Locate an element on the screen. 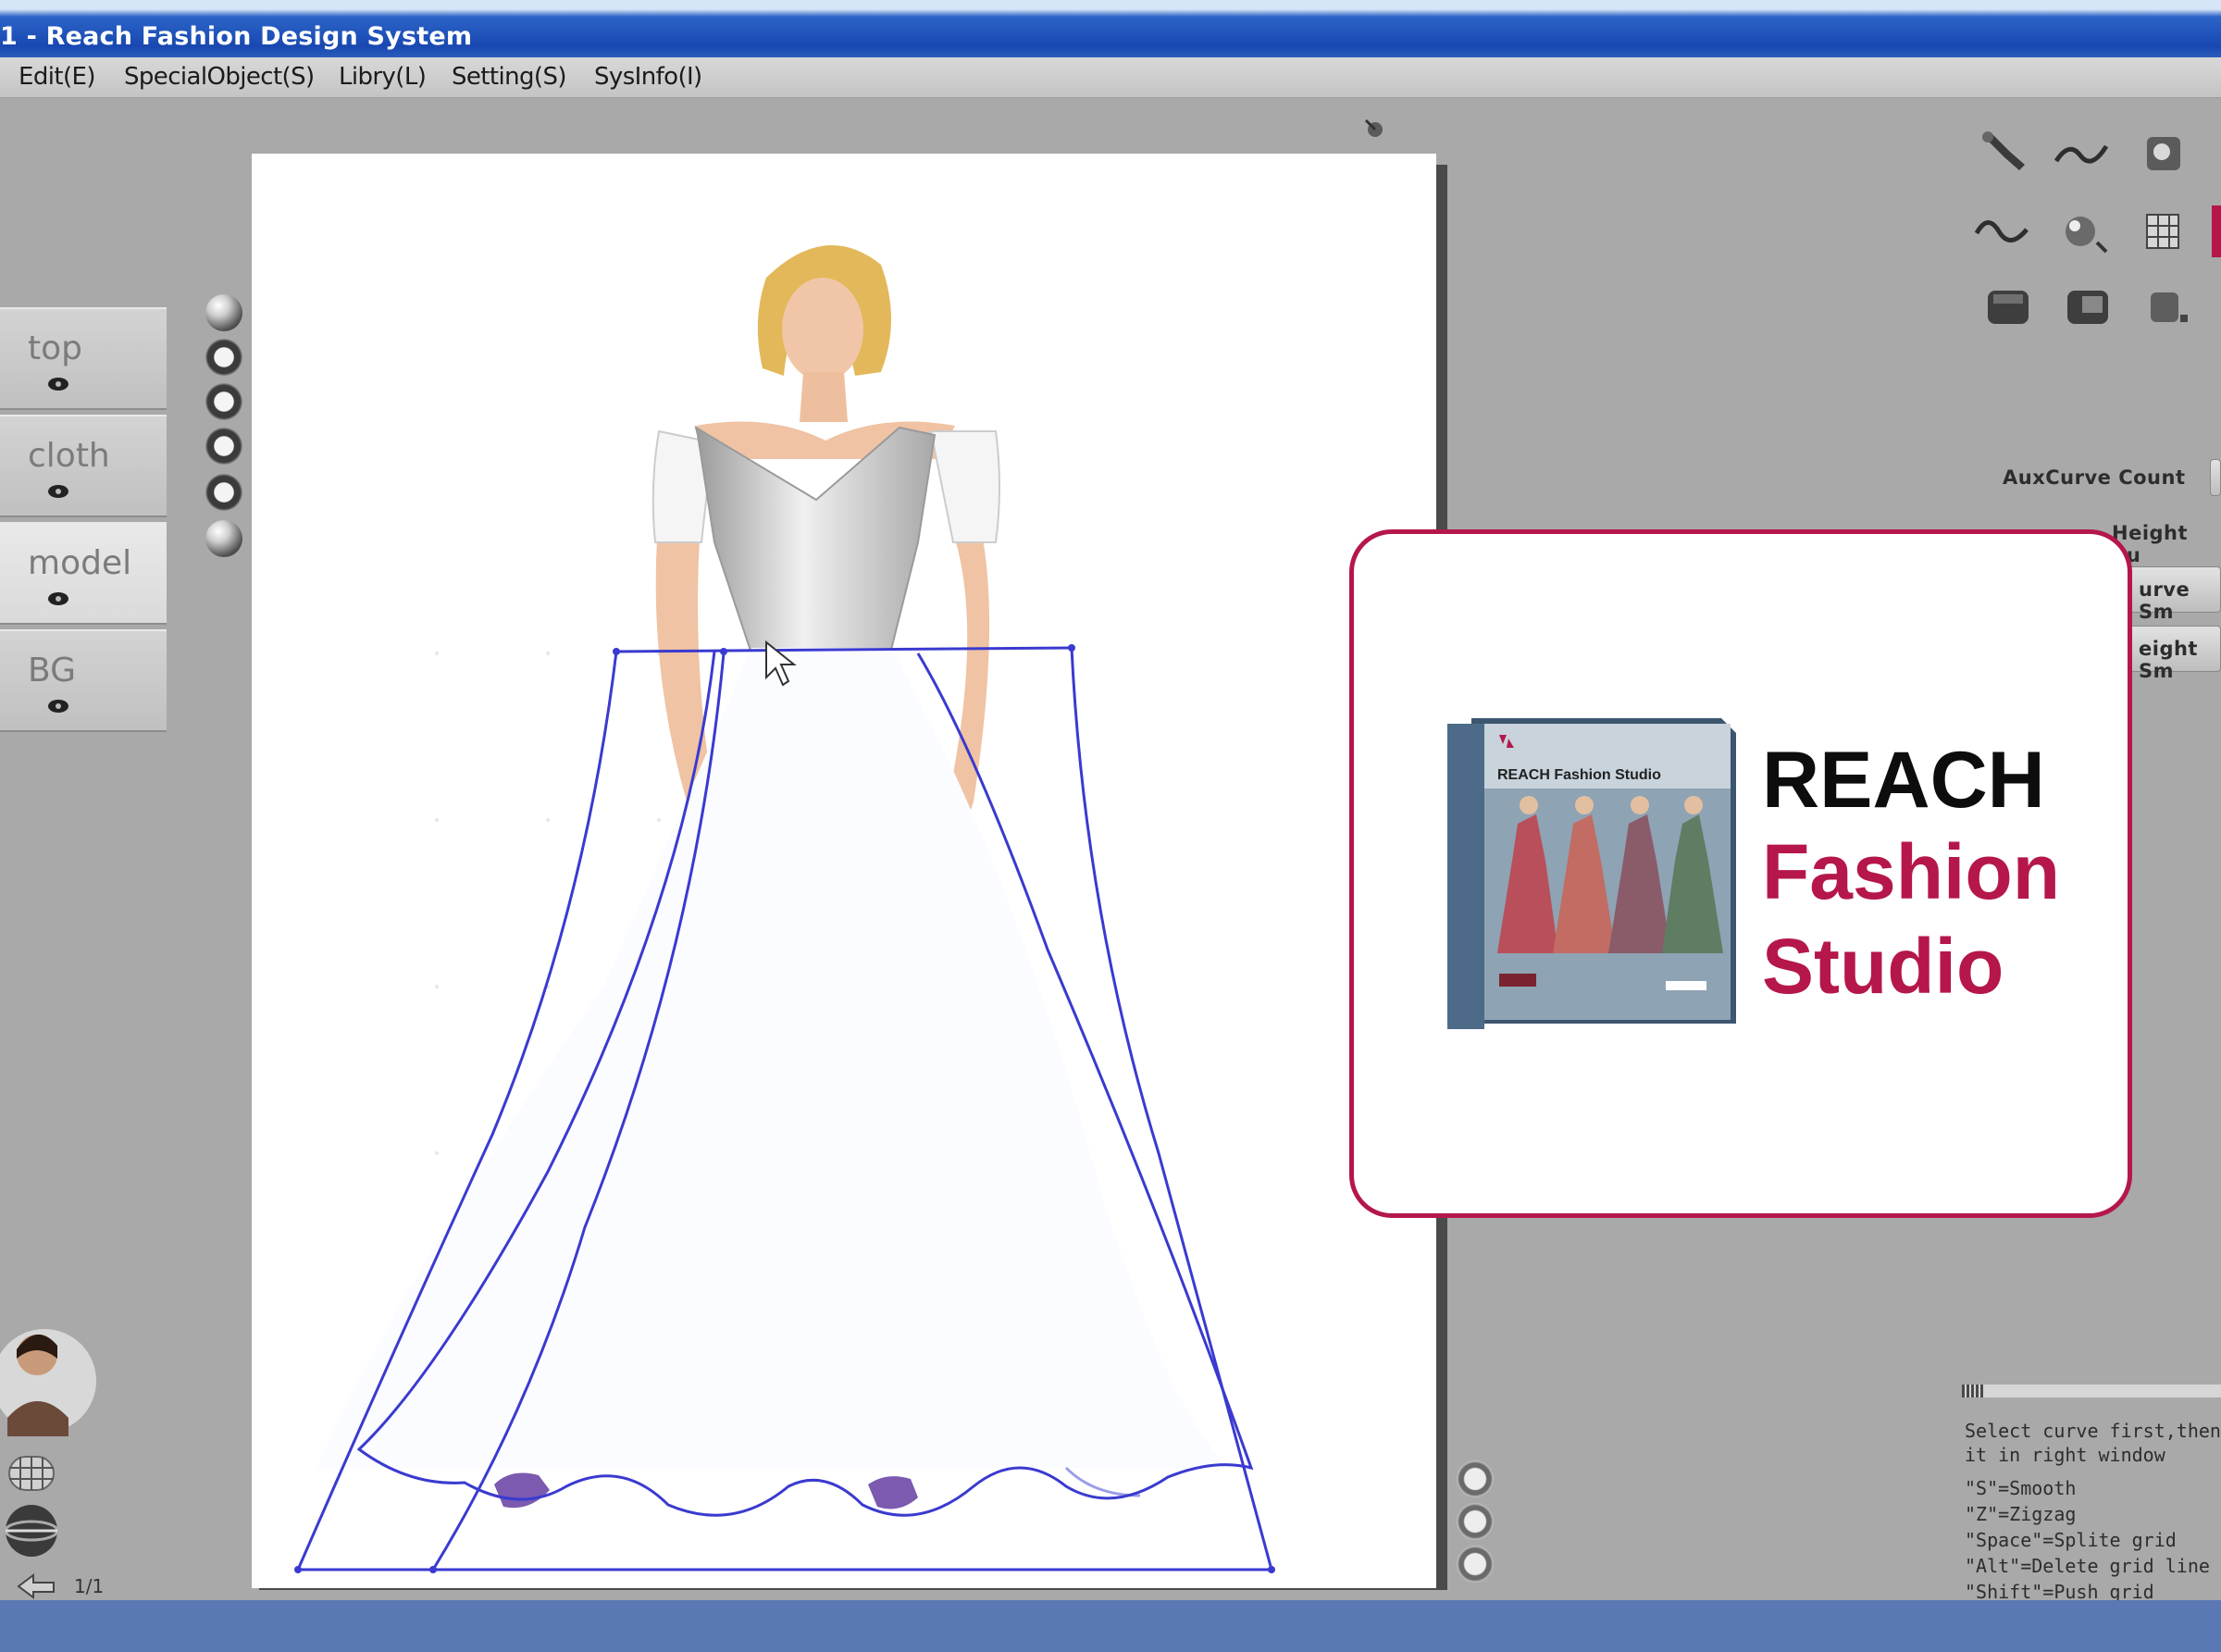  wave-tool-icon is located at coordinates (2001, 231).